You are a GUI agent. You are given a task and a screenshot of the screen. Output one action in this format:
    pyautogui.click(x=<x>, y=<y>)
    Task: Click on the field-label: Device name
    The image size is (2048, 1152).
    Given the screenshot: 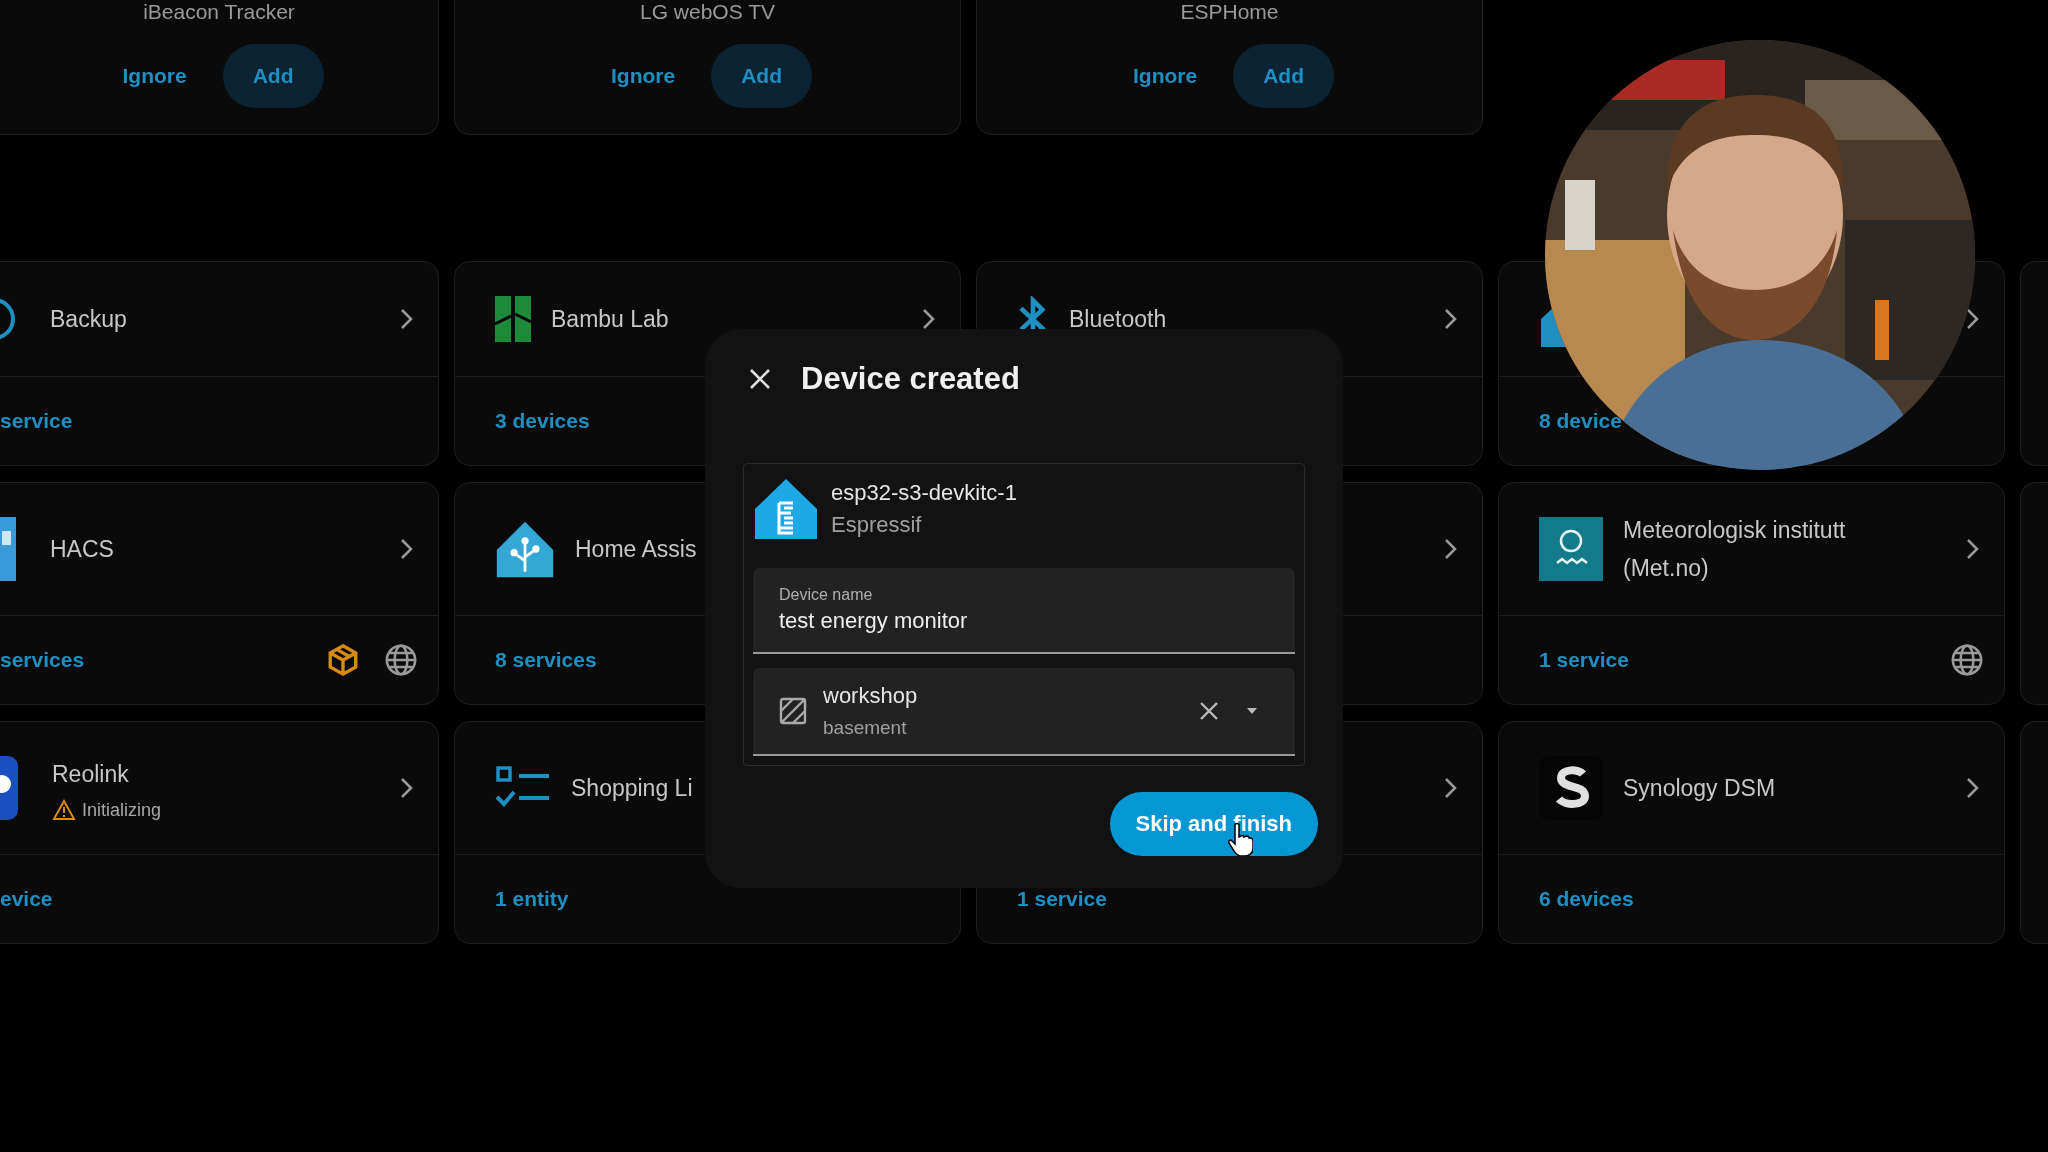 What is the action you would take?
    pyautogui.click(x=826, y=595)
    